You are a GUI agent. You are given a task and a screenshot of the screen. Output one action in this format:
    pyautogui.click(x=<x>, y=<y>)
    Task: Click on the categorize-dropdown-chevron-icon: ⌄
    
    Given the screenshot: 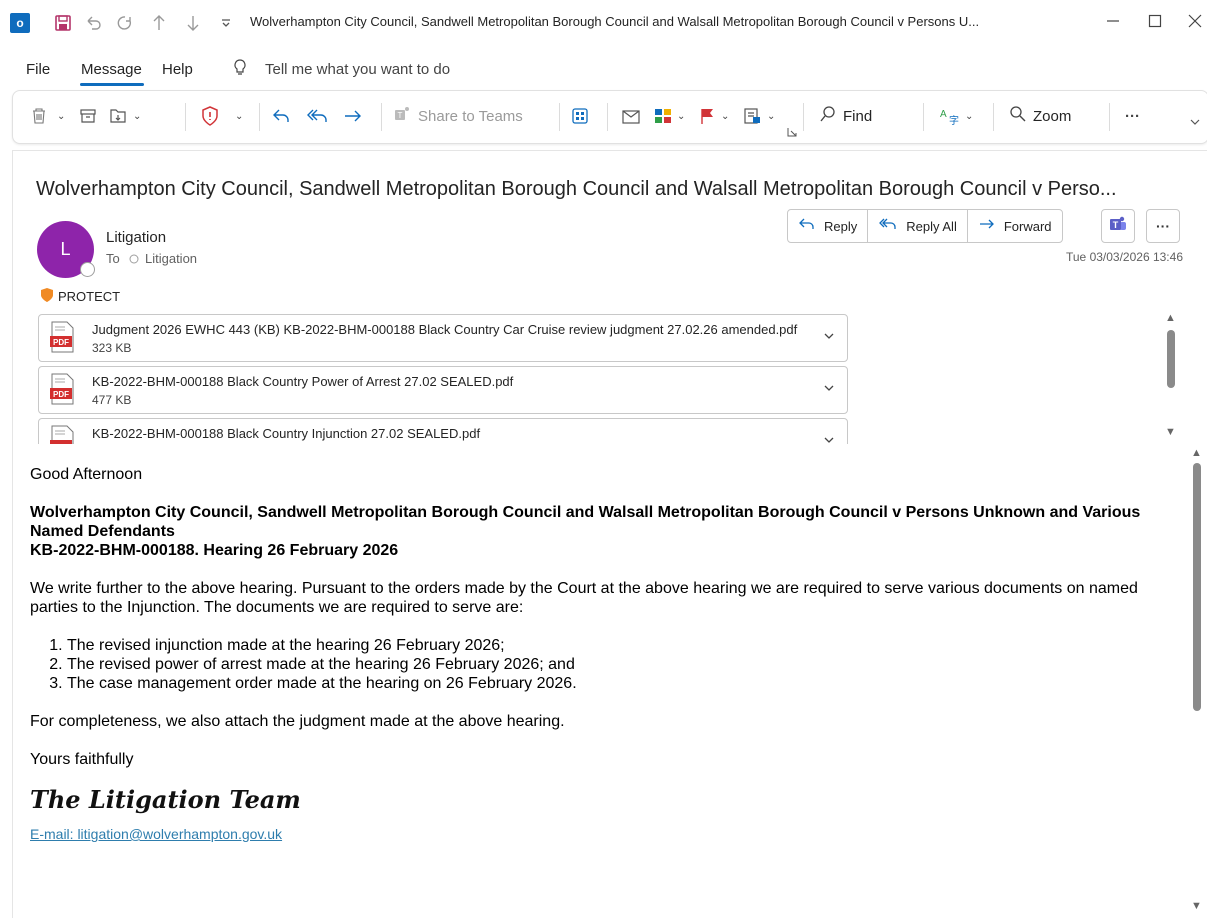 What is the action you would take?
    pyautogui.click(x=681, y=116)
    